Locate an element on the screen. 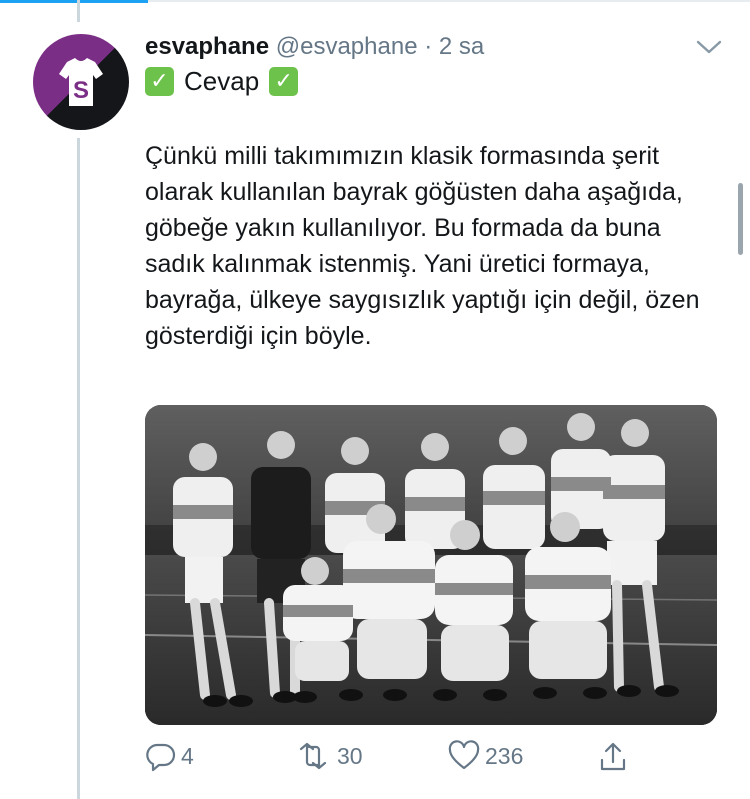  chevron-down-icon is located at coordinates (709, 47).